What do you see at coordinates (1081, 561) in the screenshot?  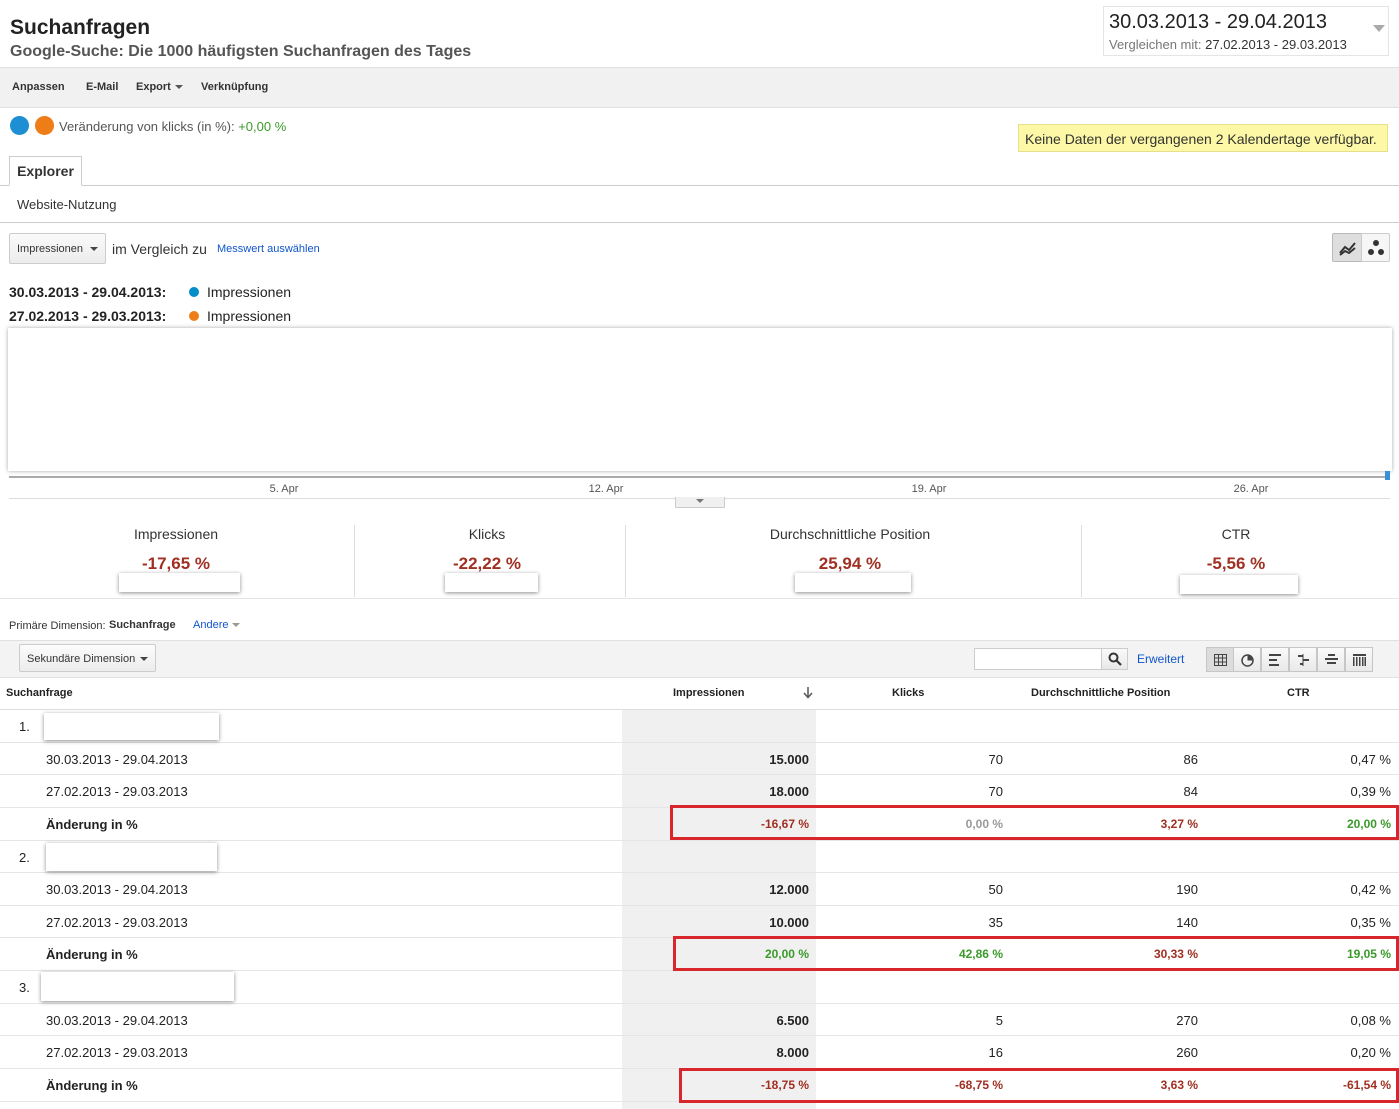 I see `scorecard-divider` at bounding box center [1081, 561].